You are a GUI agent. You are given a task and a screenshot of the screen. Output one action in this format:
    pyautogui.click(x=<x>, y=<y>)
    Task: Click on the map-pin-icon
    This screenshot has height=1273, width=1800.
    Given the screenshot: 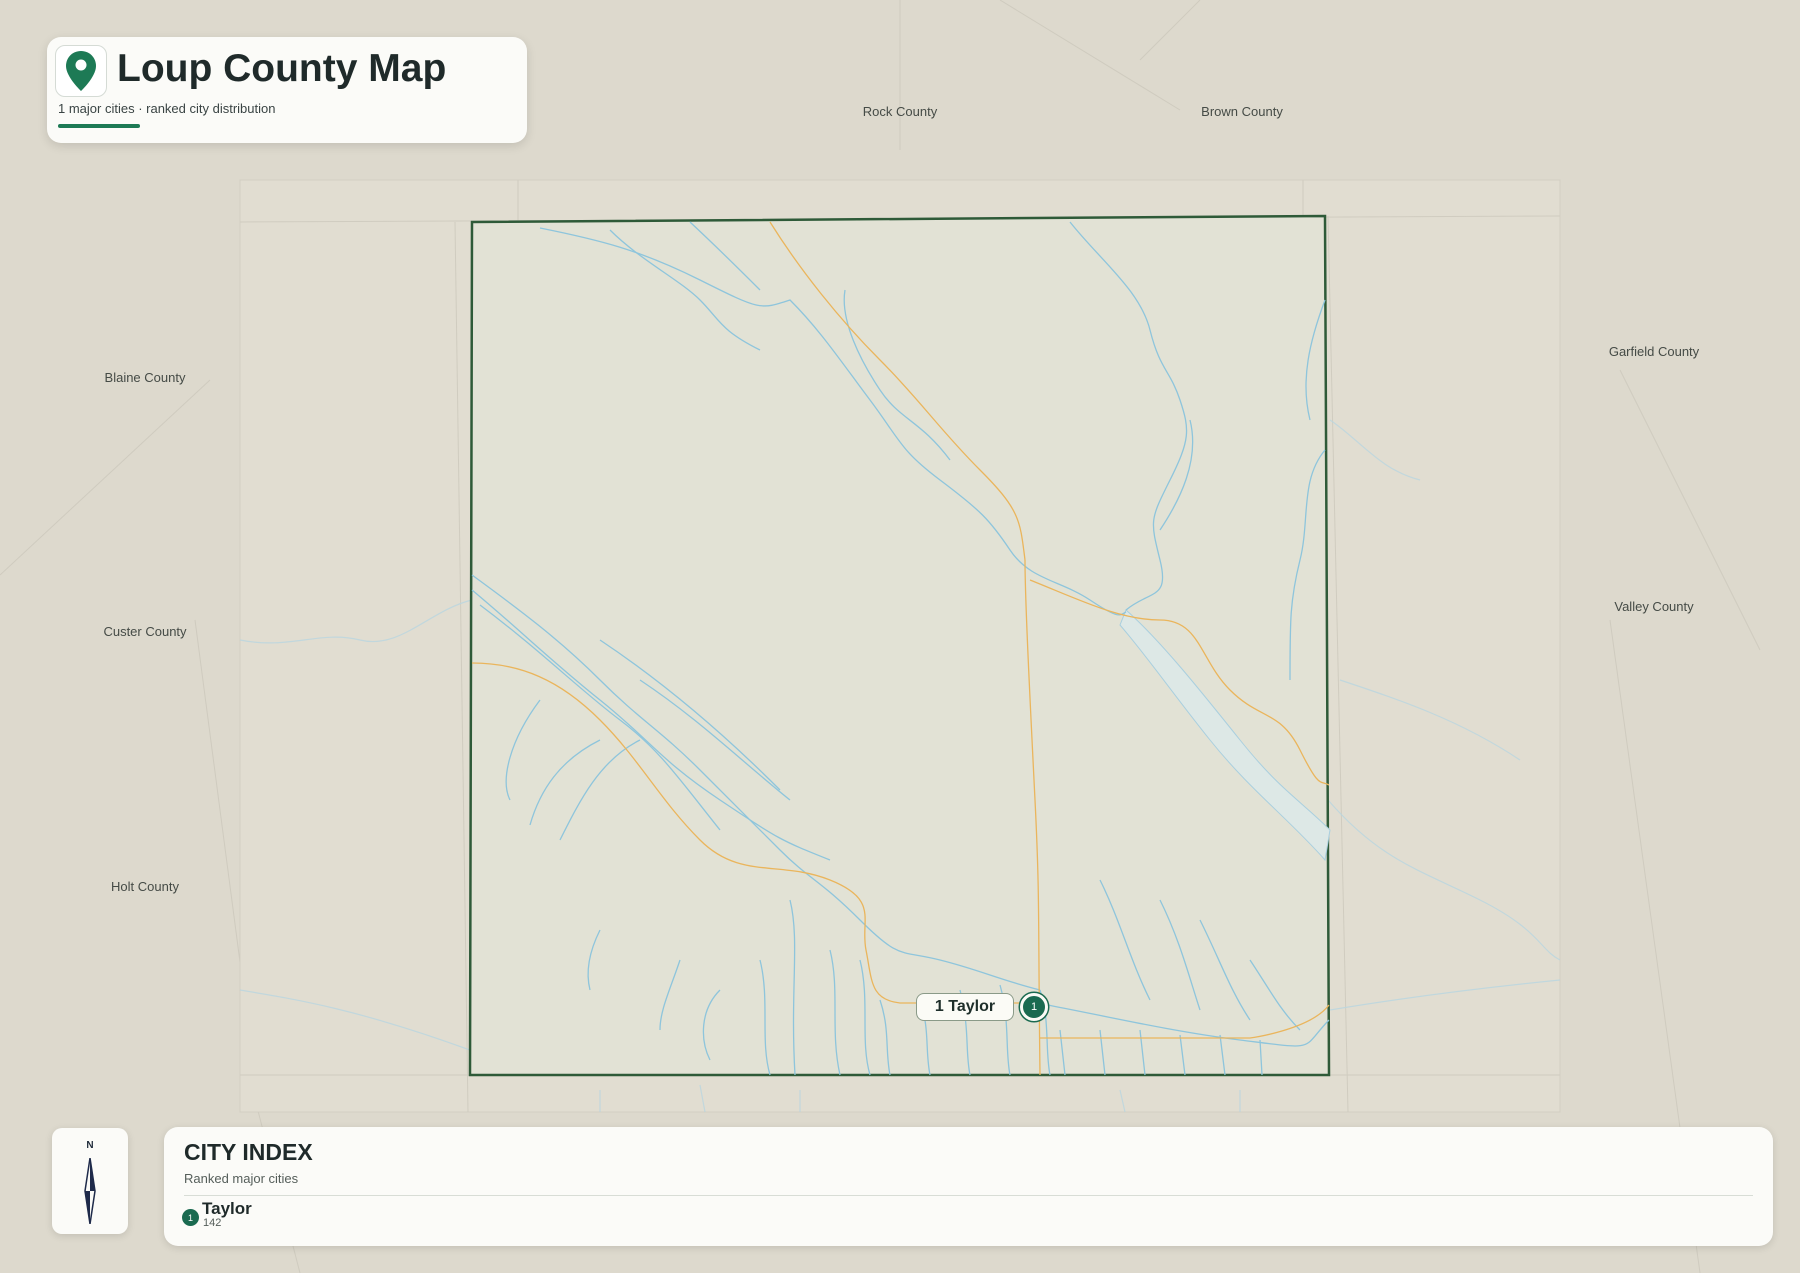 What is the action you would take?
    pyautogui.click(x=81, y=71)
    